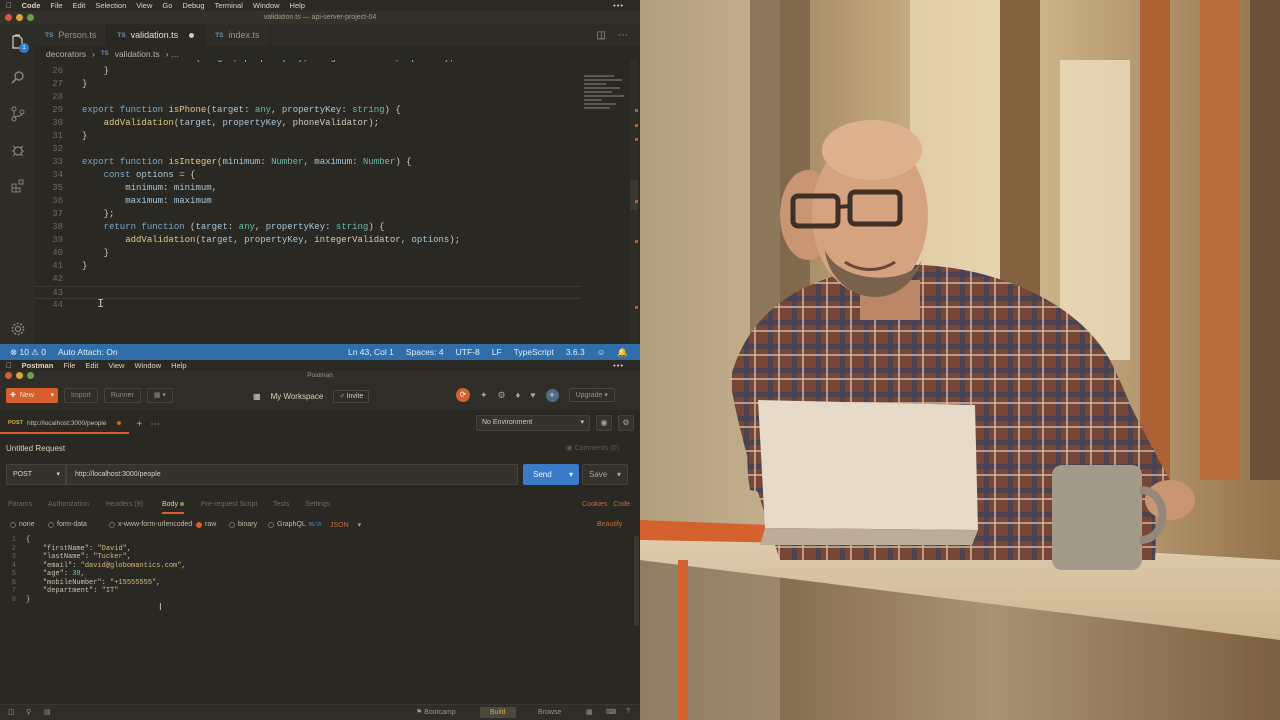  I want to click on add-tab-icon: +, so click(140, 424).